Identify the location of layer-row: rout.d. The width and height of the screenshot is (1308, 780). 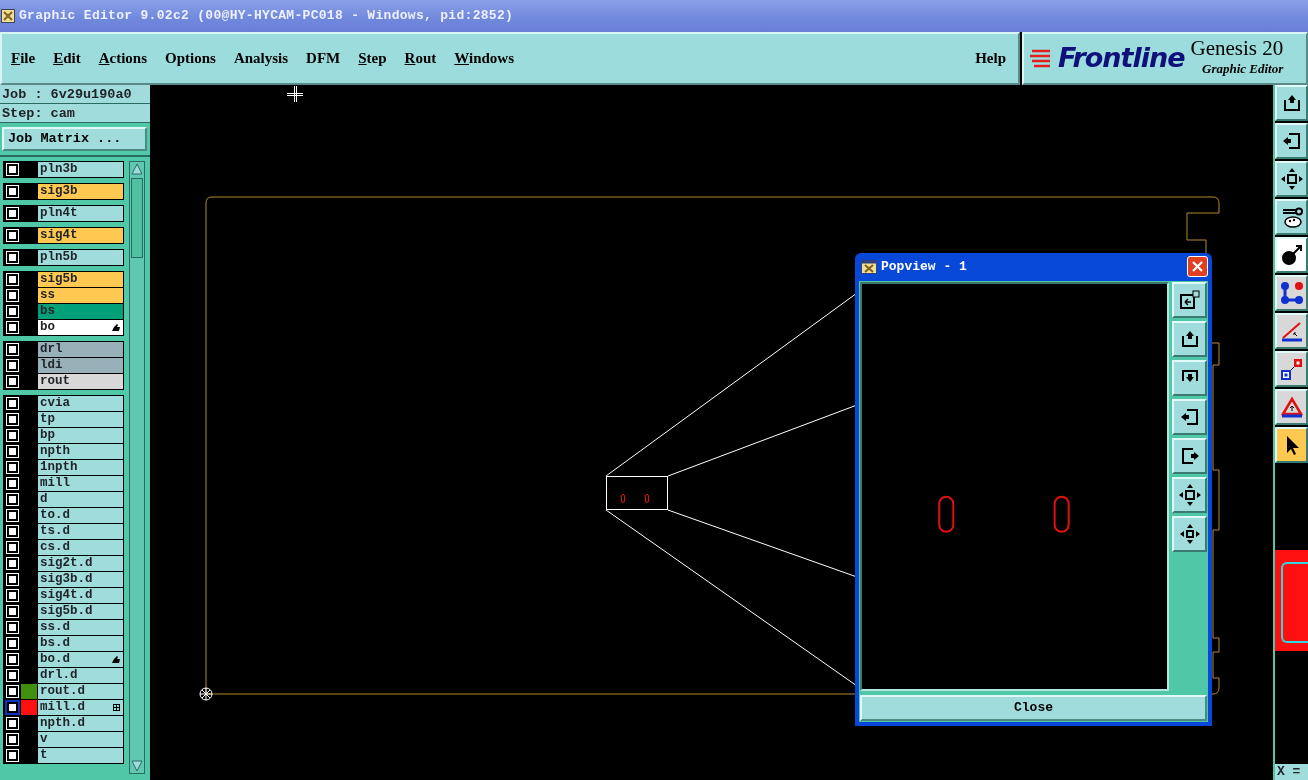
(80, 691).